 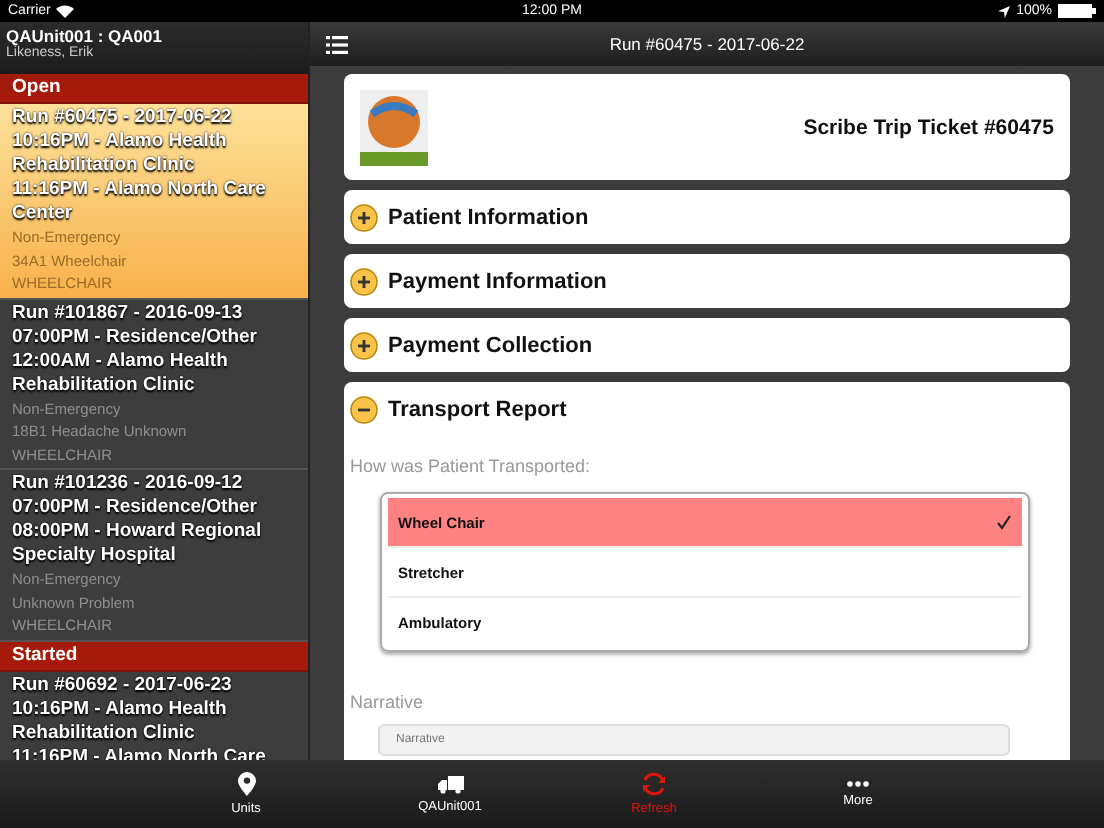 What do you see at coordinates (1077, 11) in the screenshot?
I see `battery-icon` at bounding box center [1077, 11].